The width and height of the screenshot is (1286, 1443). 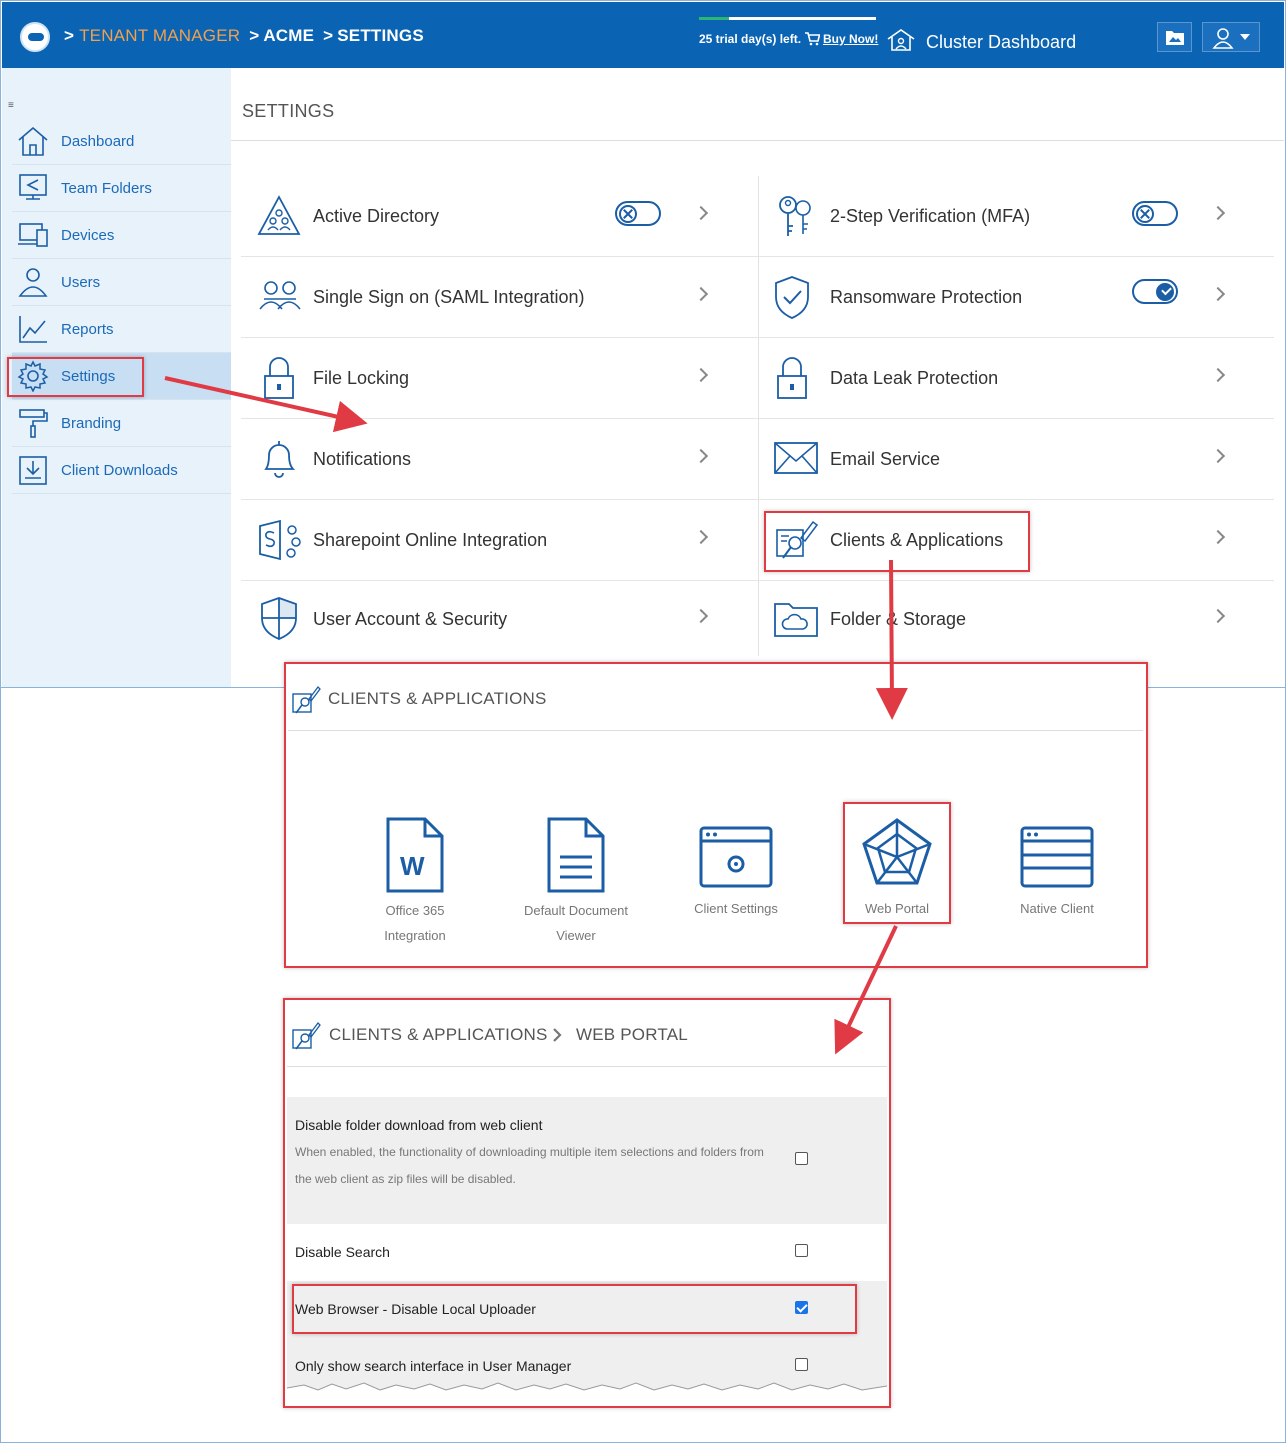 What do you see at coordinates (757, 140) in the screenshot?
I see `divider` at bounding box center [757, 140].